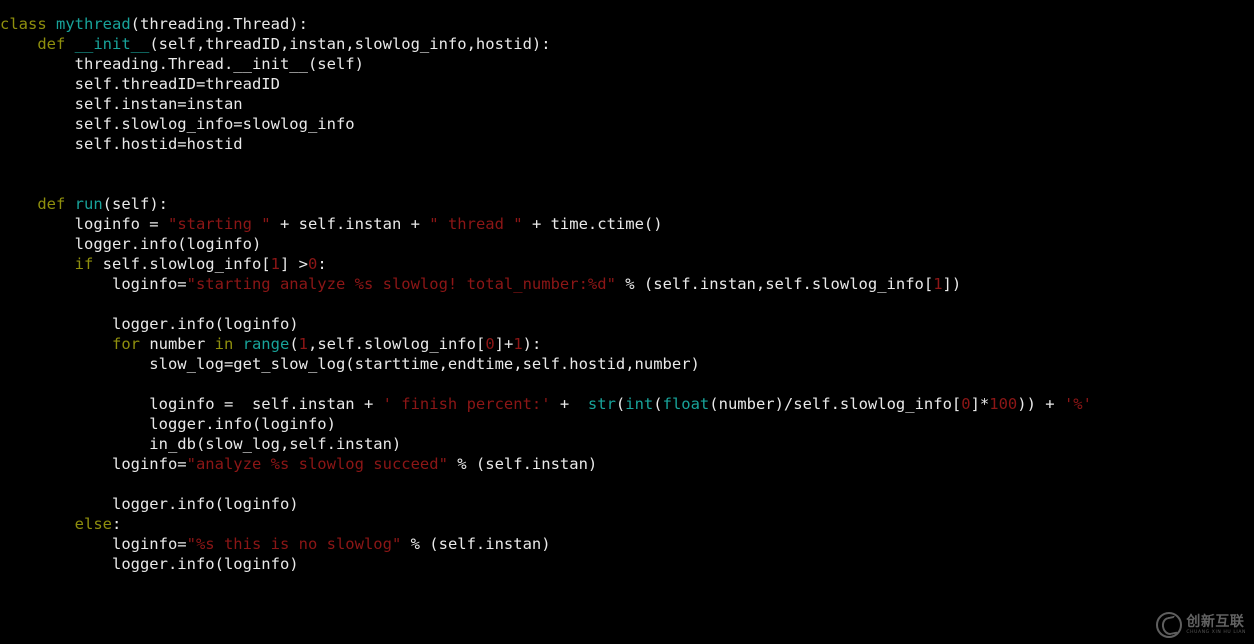 The image size is (1254, 644). I want to click on code-token-string: "%s this is no slowlog", so click(294, 544).